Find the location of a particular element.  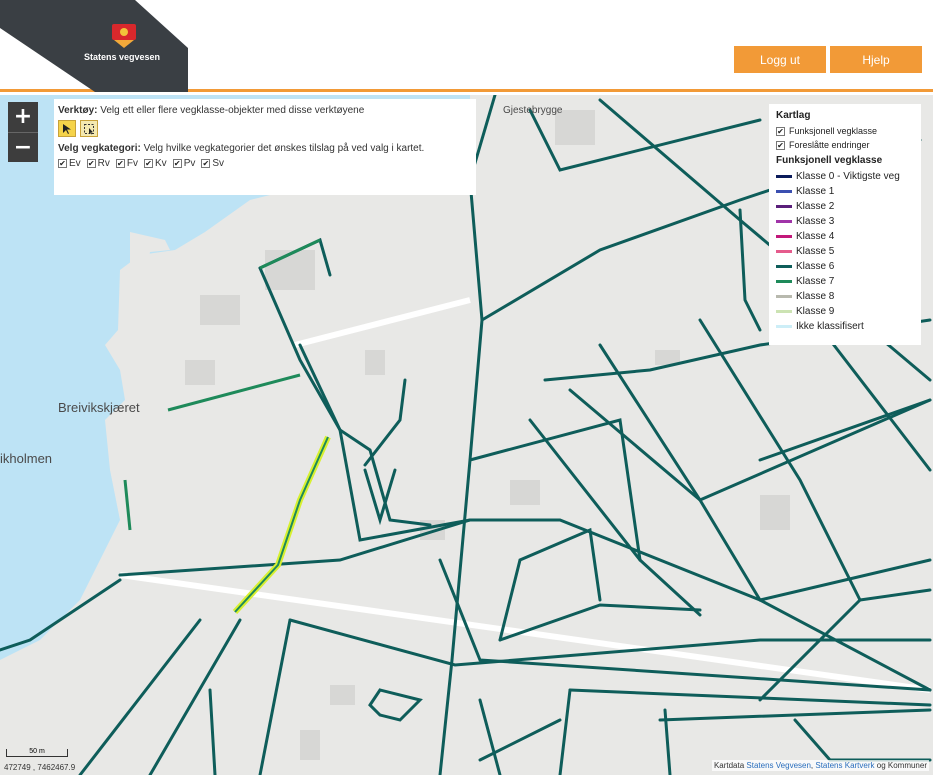

attribution-link-kartverk: Statens Kartverk is located at coordinates (844, 765).